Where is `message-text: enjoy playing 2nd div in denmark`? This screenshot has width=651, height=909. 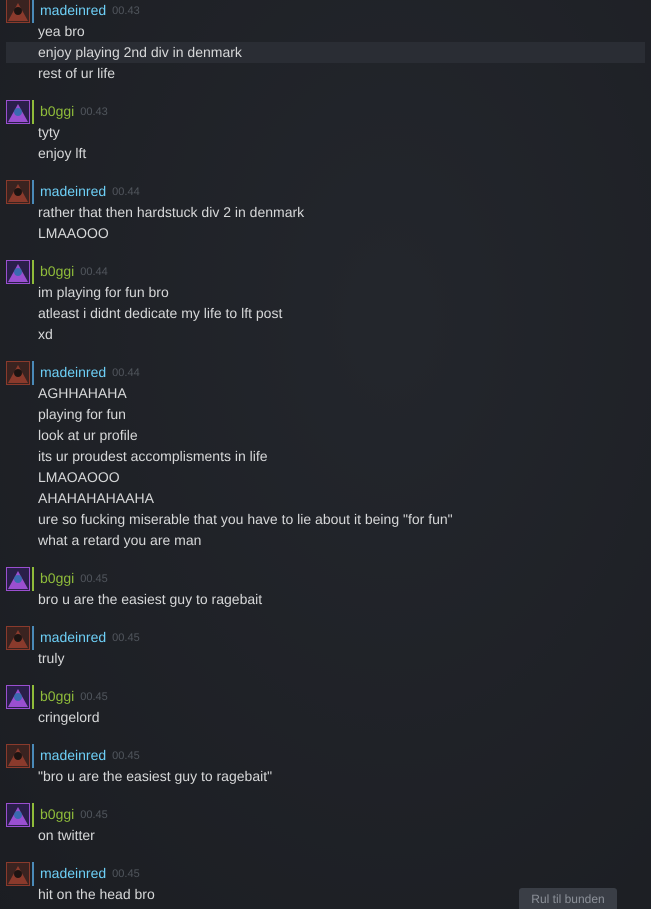
message-text: enjoy playing 2nd div in denmark is located at coordinates (140, 52).